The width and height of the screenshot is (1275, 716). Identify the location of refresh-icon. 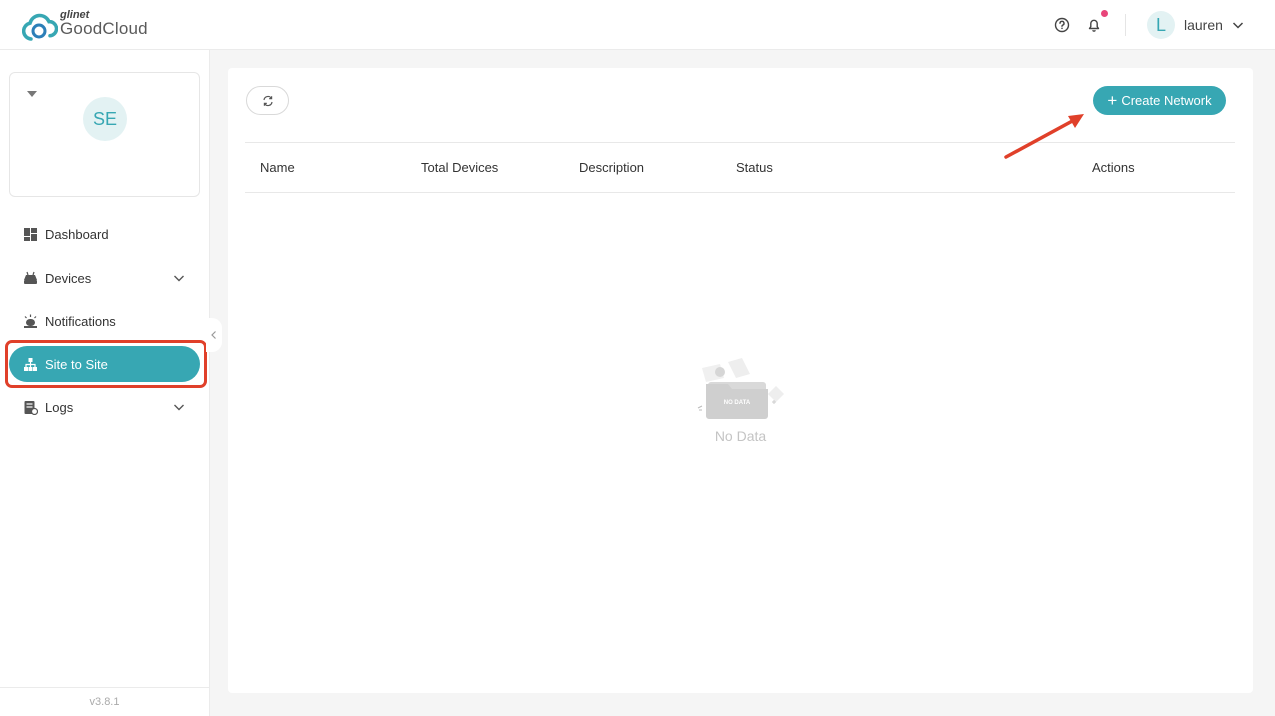
(267, 100).